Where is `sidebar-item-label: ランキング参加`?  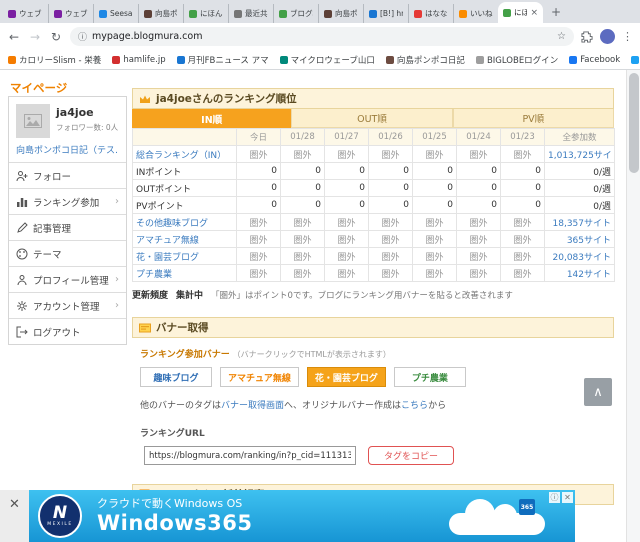
sidebar-item-label: ランキング参加 is located at coordinates (66, 203).